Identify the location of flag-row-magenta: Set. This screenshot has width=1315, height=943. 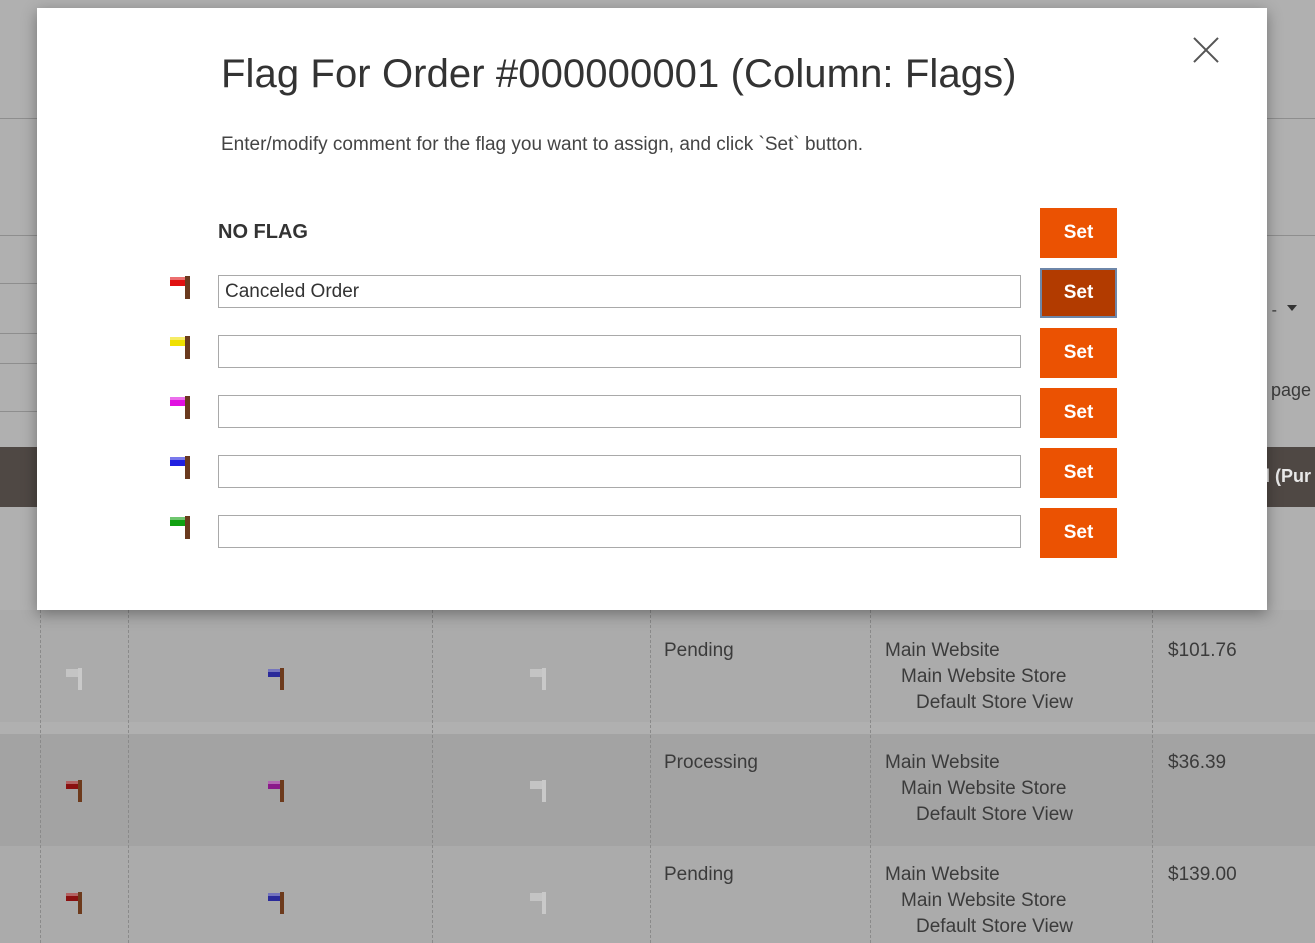
(652, 413).